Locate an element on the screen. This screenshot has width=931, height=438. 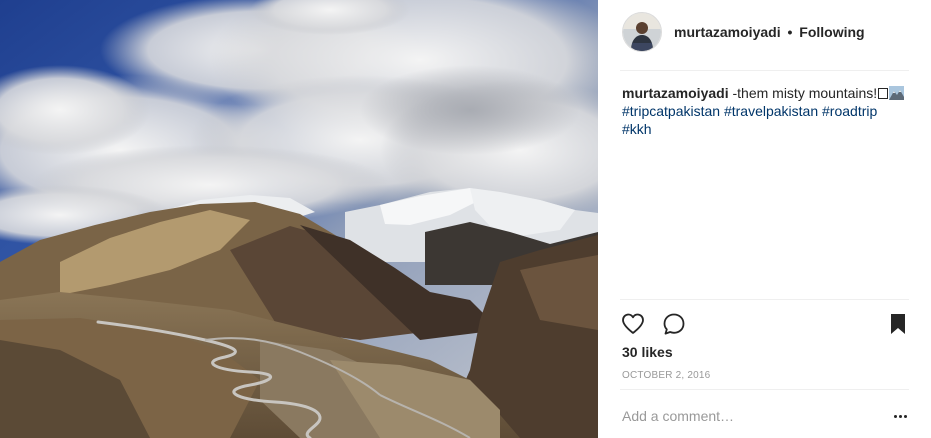
header-text: murtazamoiyadi • Following is located at coordinates (769, 32).